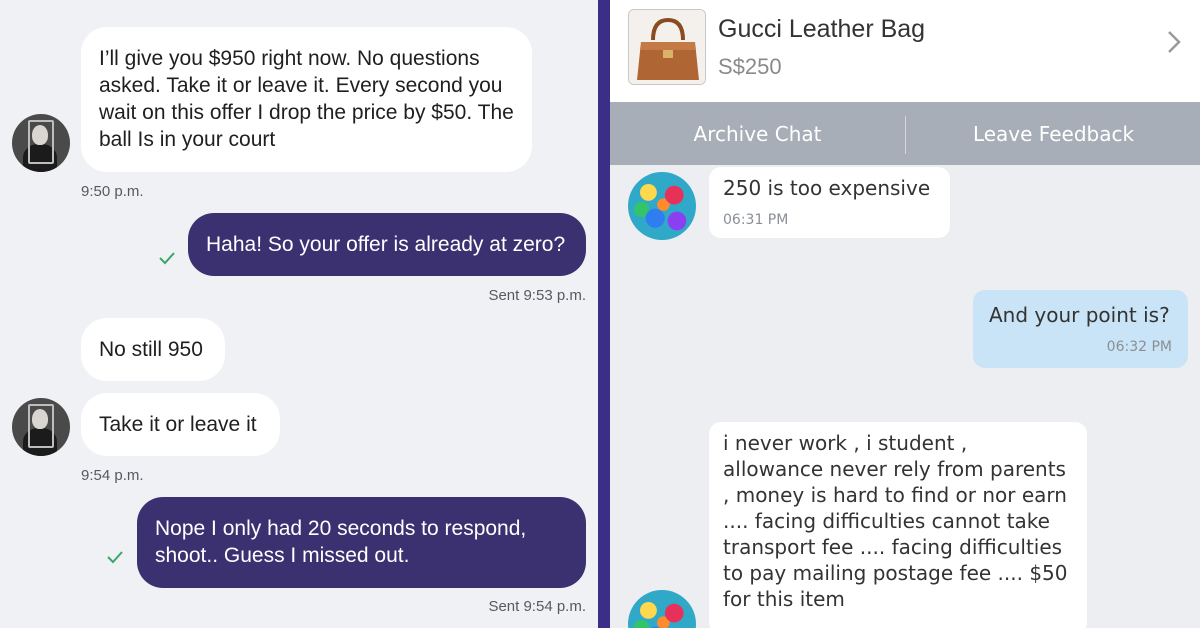 This screenshot has height=628, width=1200. I want to click on incoming-message: 250 is too expensive 06:31 PM, so click(829, 202).